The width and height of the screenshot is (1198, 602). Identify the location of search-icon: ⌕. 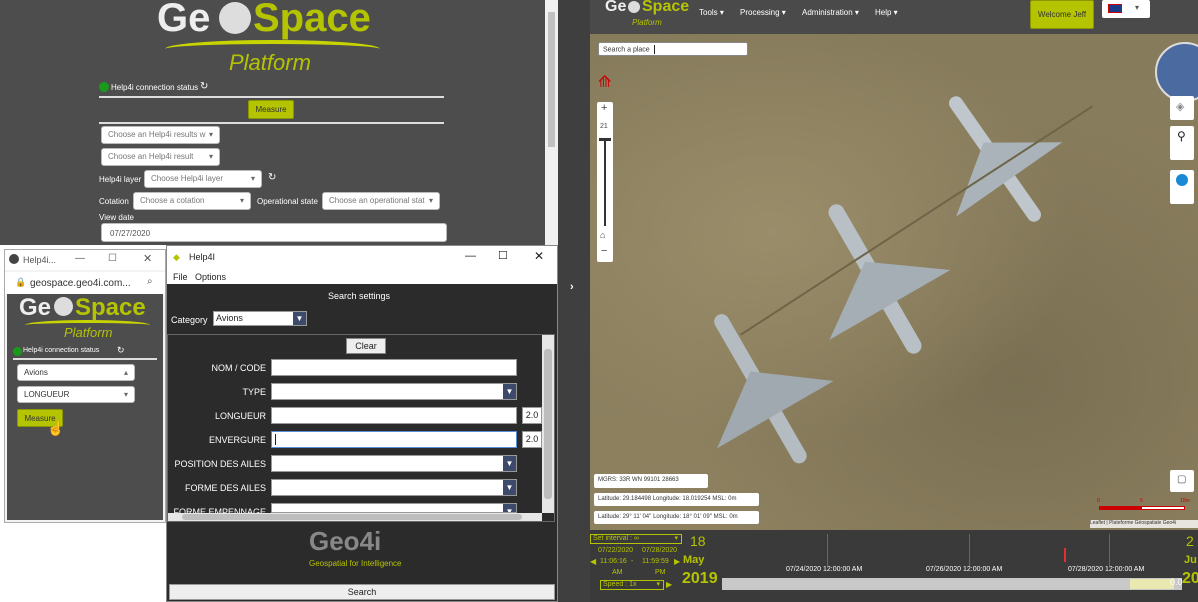
(150, 281).